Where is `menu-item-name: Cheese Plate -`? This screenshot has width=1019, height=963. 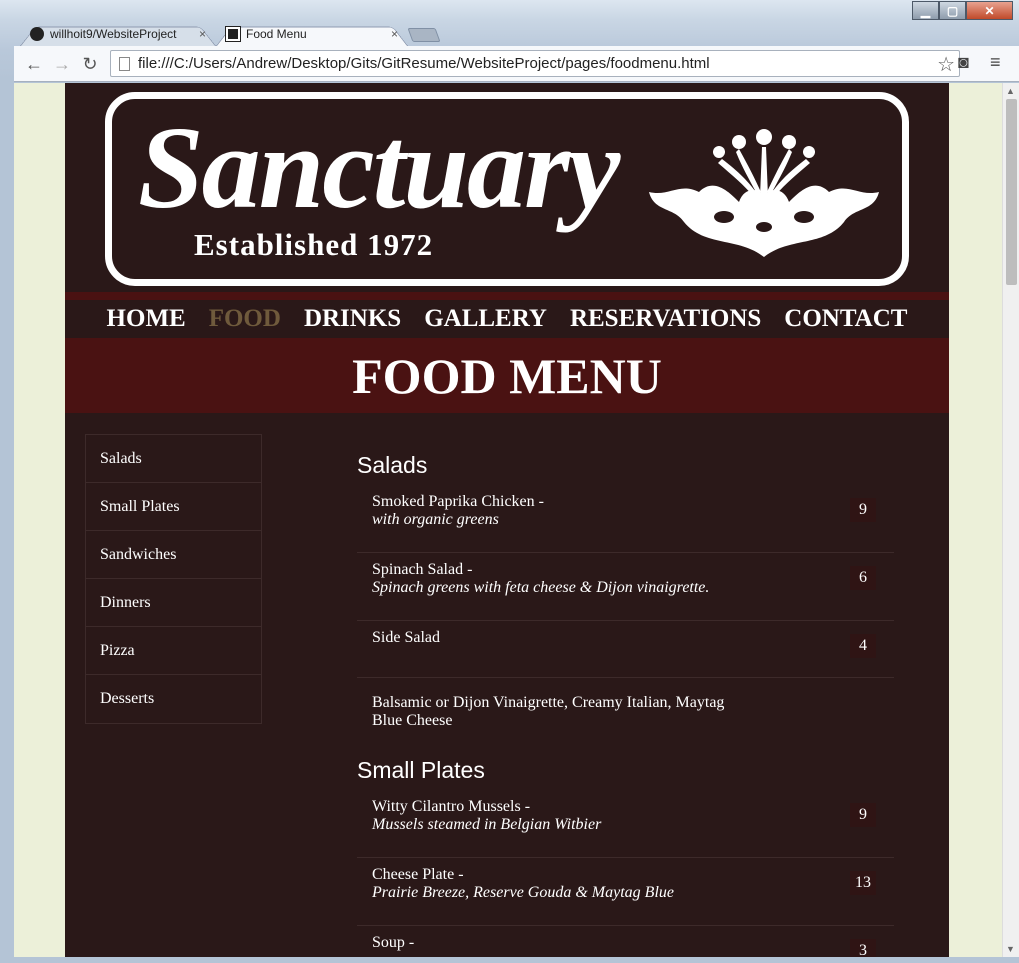
menu-item-name: Cheese Plate - is located at coordinates (418, 874).